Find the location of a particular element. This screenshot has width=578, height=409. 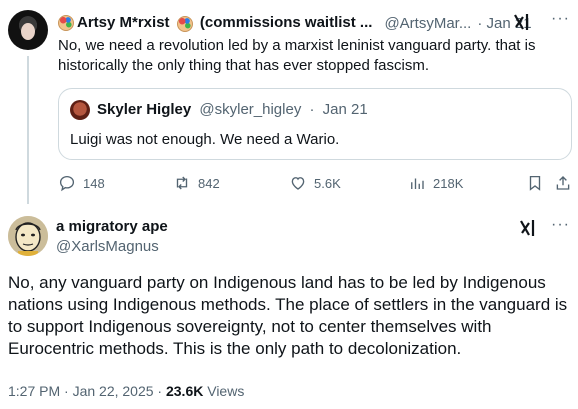

quote-text: Luigi was not enough. We need a Wario. is located at coordinates (205, 139).